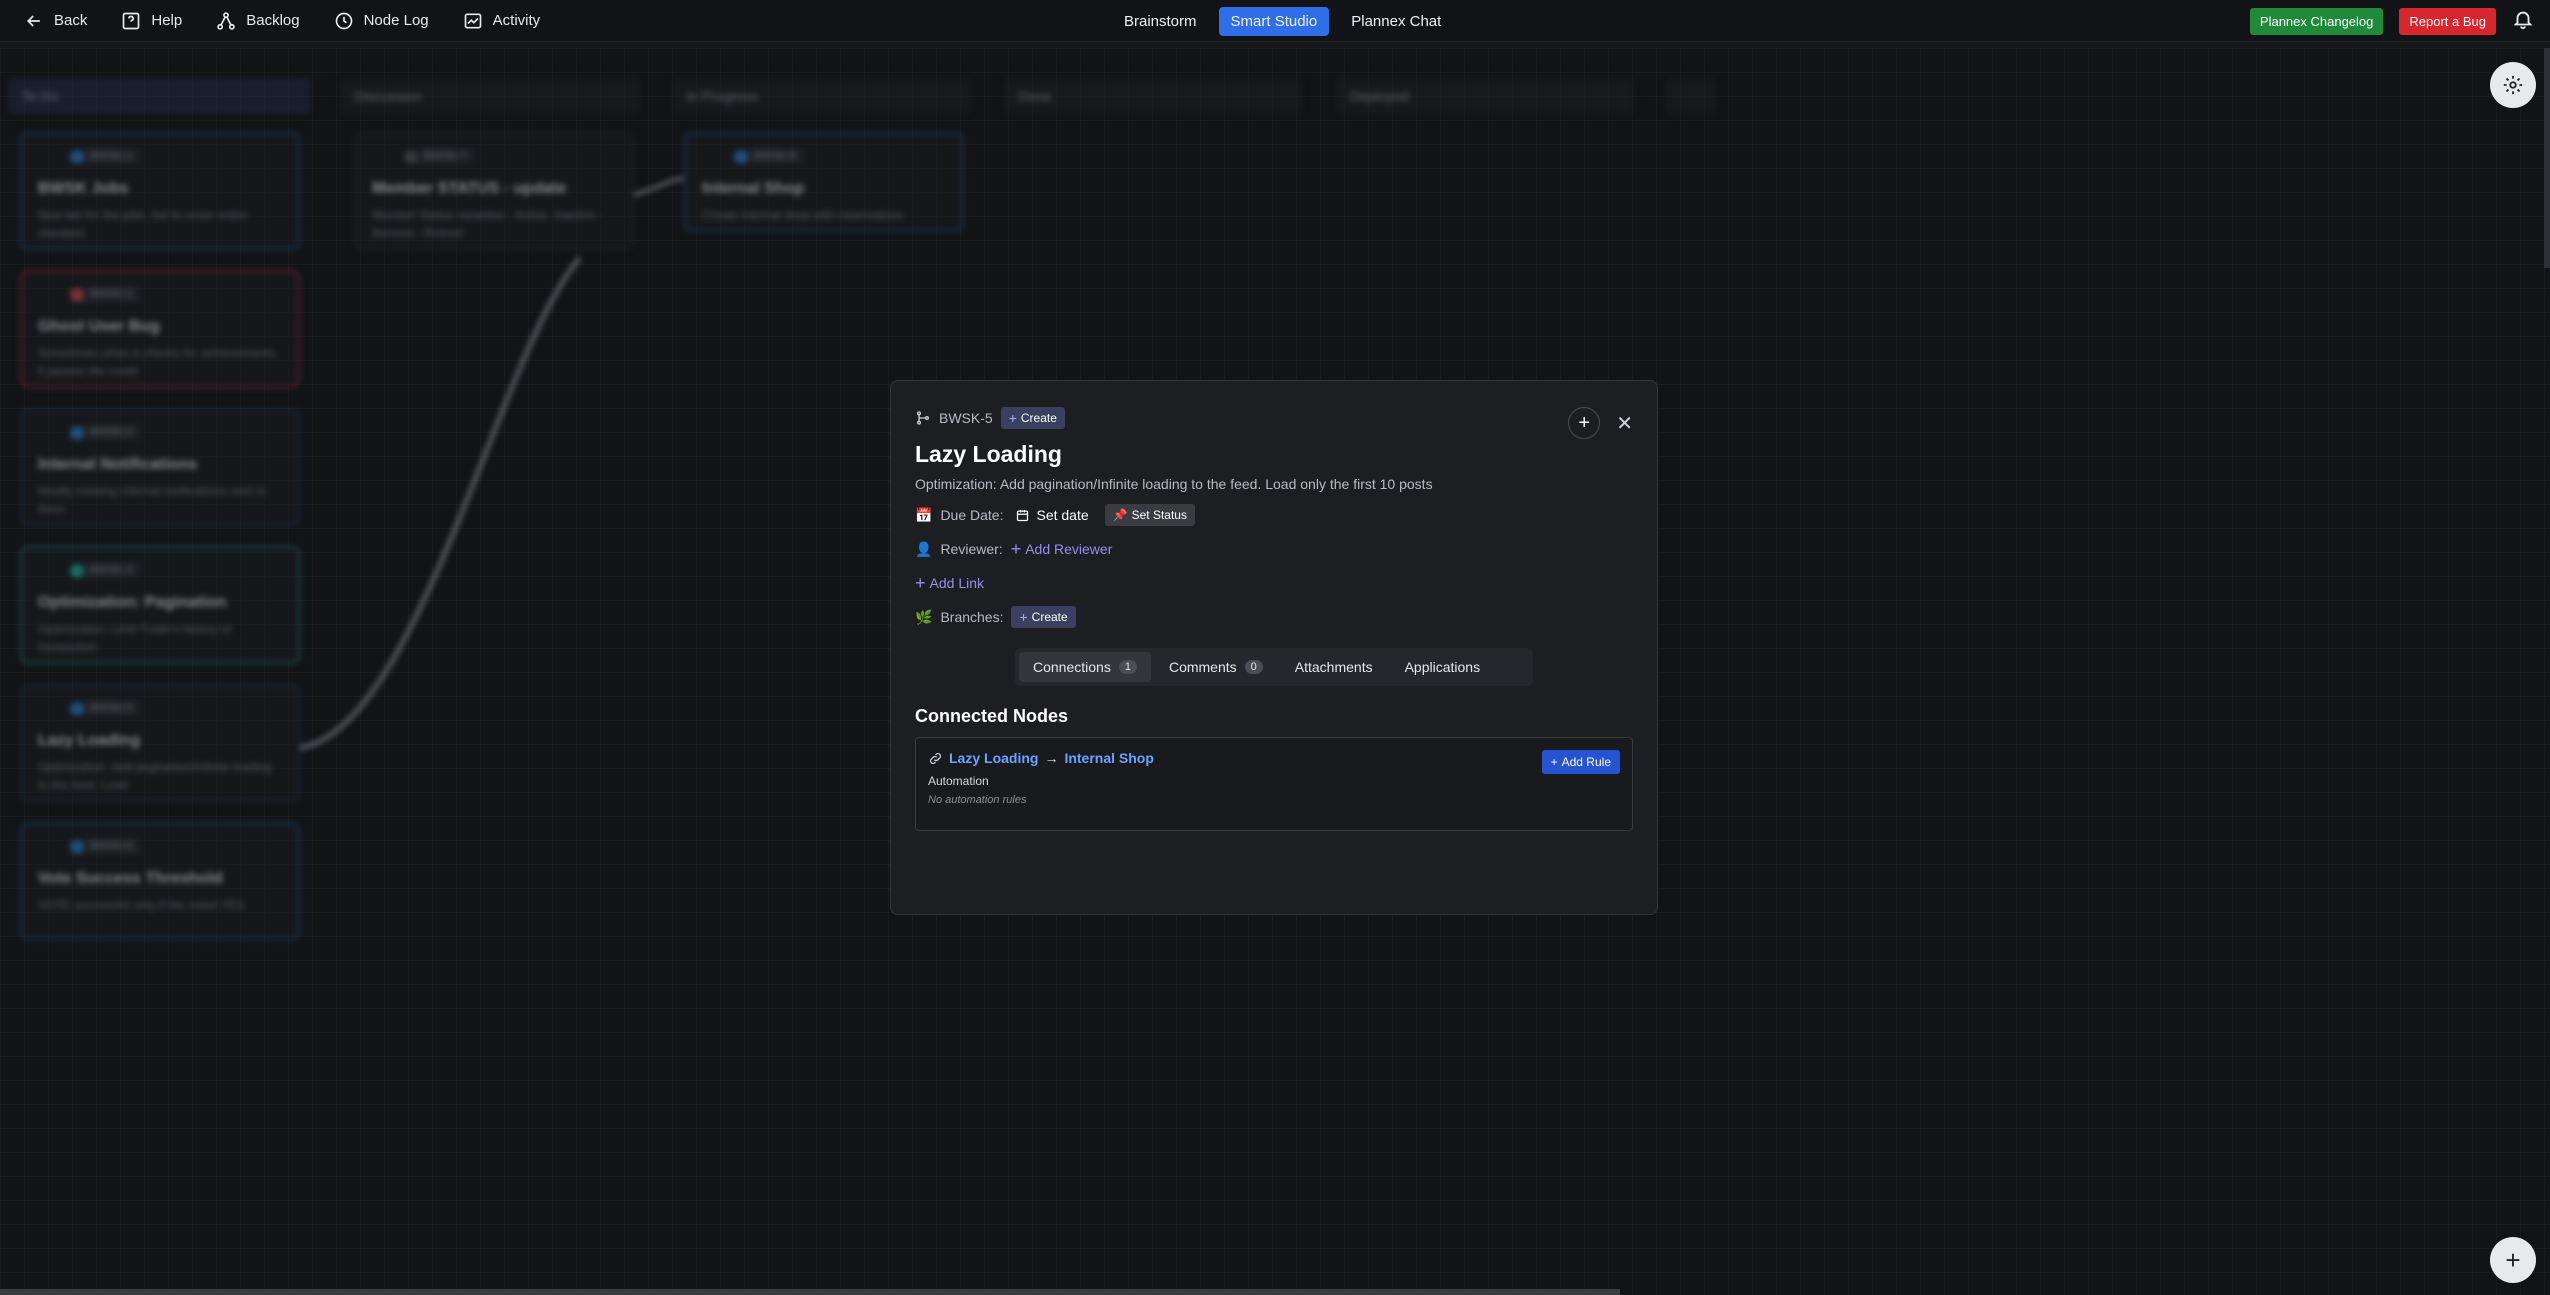  I want to click on tab-brainstorm: Brainstorm, so click(1160, 21).